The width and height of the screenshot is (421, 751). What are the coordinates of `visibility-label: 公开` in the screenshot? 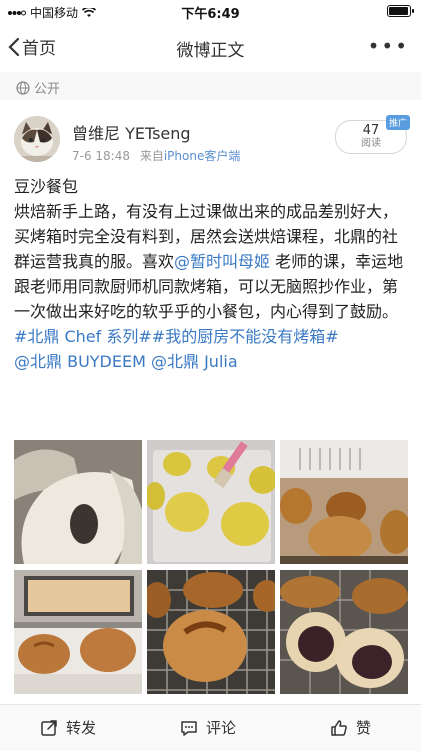 It's located at (47, 89).